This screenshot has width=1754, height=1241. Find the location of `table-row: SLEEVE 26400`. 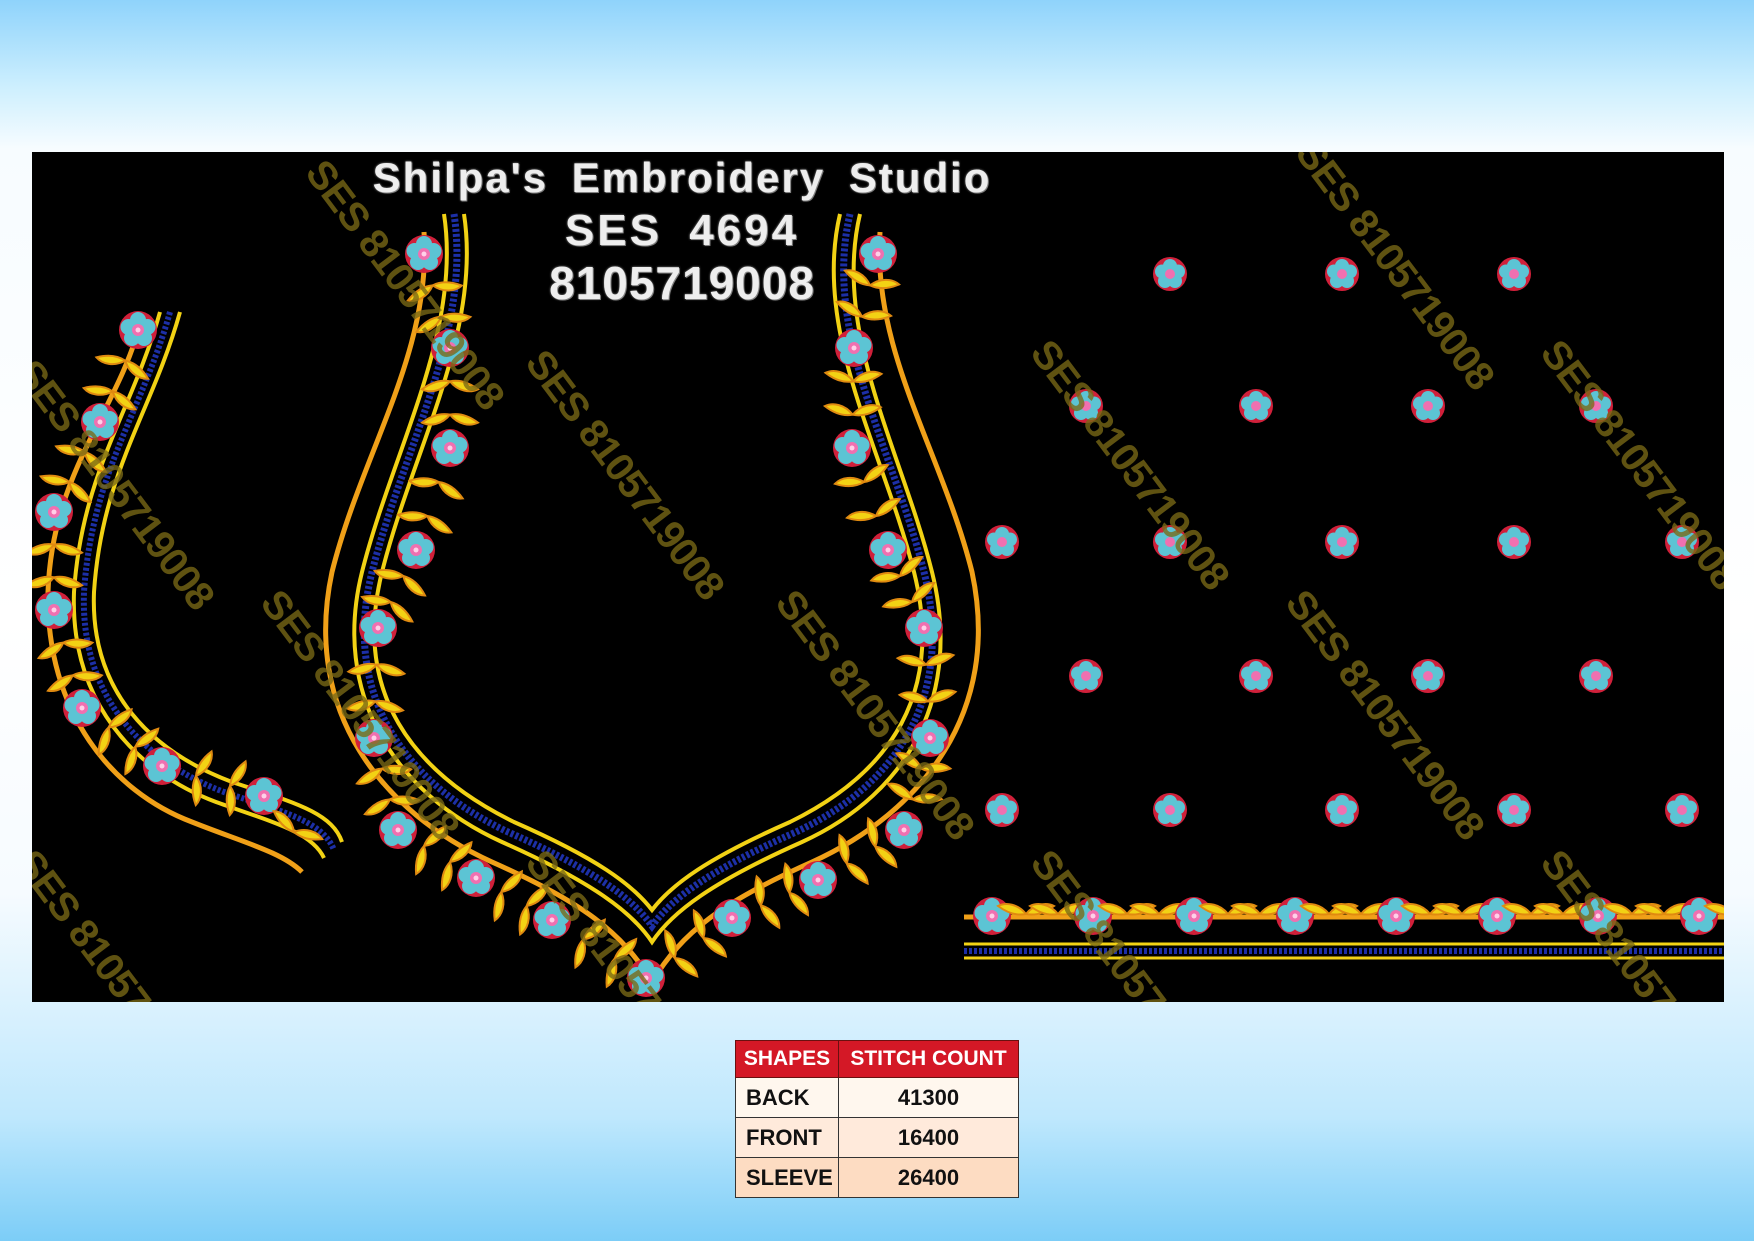

table-row: SLEEVE 26400 is located at coordinates (877, 1177).